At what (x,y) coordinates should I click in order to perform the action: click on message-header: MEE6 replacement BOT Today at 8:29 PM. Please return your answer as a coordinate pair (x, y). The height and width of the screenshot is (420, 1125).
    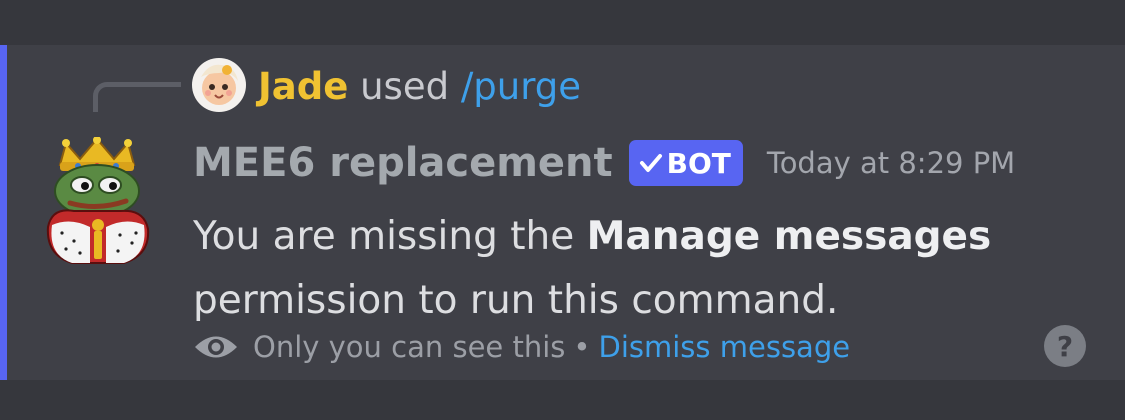
    Looking at the image, I should click on (604, 163).